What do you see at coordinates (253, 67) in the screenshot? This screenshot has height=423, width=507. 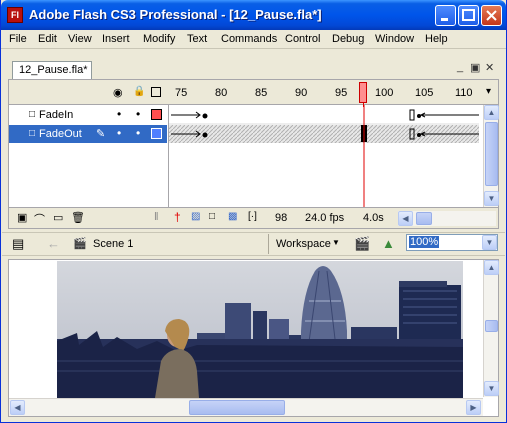 I see `document-tab-bar: 12_Pause.fla* _ ▣ ✕` at bounding box center [253, 67].